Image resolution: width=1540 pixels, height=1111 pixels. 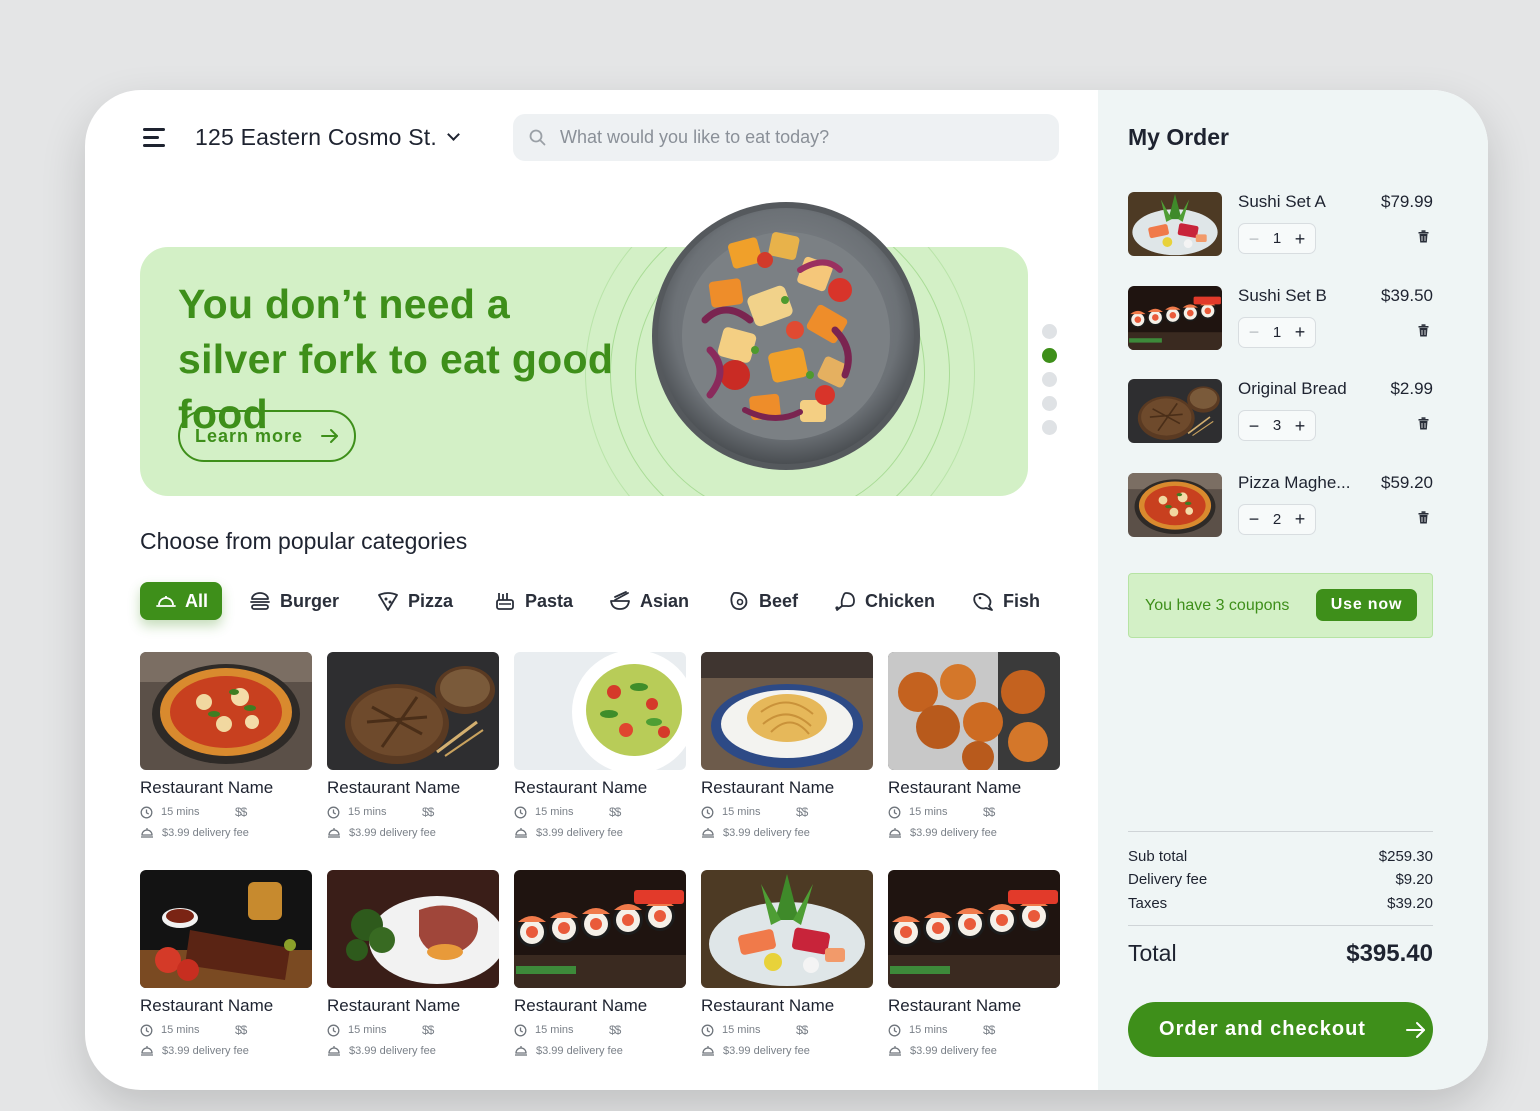 What do you see at coordinates (1411, 388) in the screenshot?
I see `order-item-price: $2.99` at bounding box center [1411, 388].